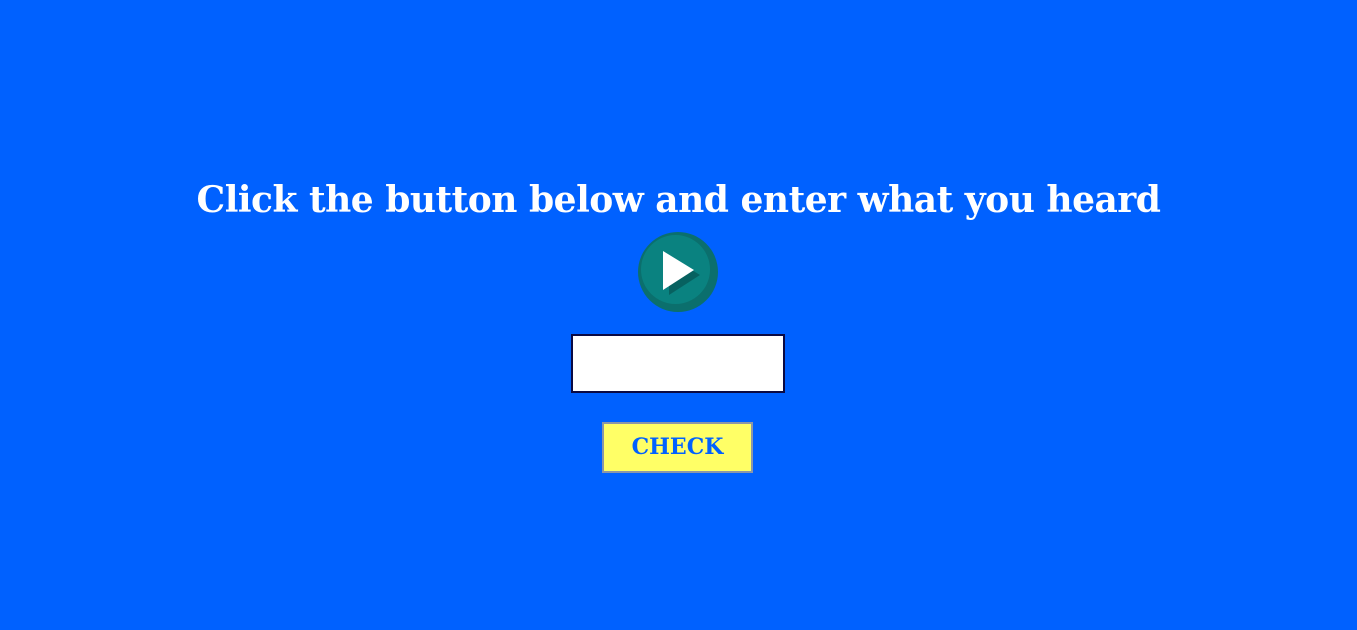 The width and height of the screenshot is (1357, 630). I want to click on check-button: CHECK, so click(677, 447).